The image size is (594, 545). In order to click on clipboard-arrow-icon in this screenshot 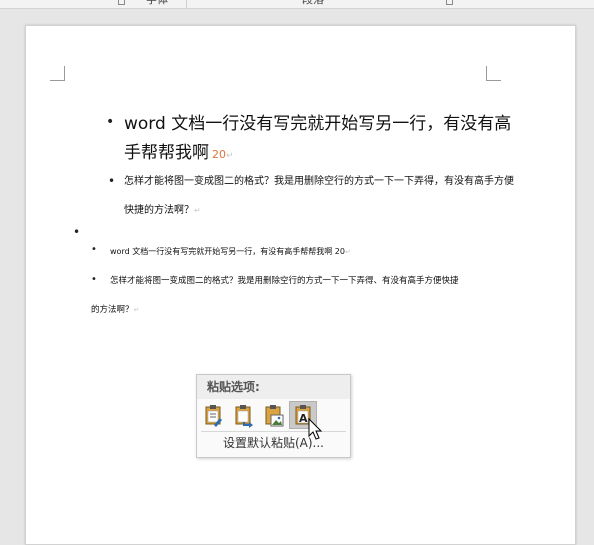, I will do `click(244, 416)`.